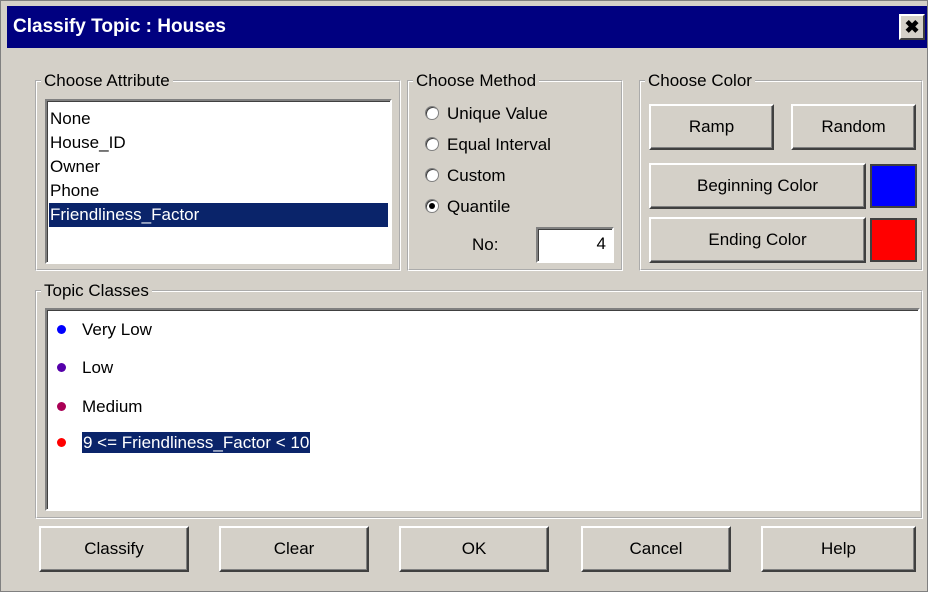 This screenshot has width=934, height=594. I want to click on topic-classes-legend: Topic Classes, so click(96, 290).